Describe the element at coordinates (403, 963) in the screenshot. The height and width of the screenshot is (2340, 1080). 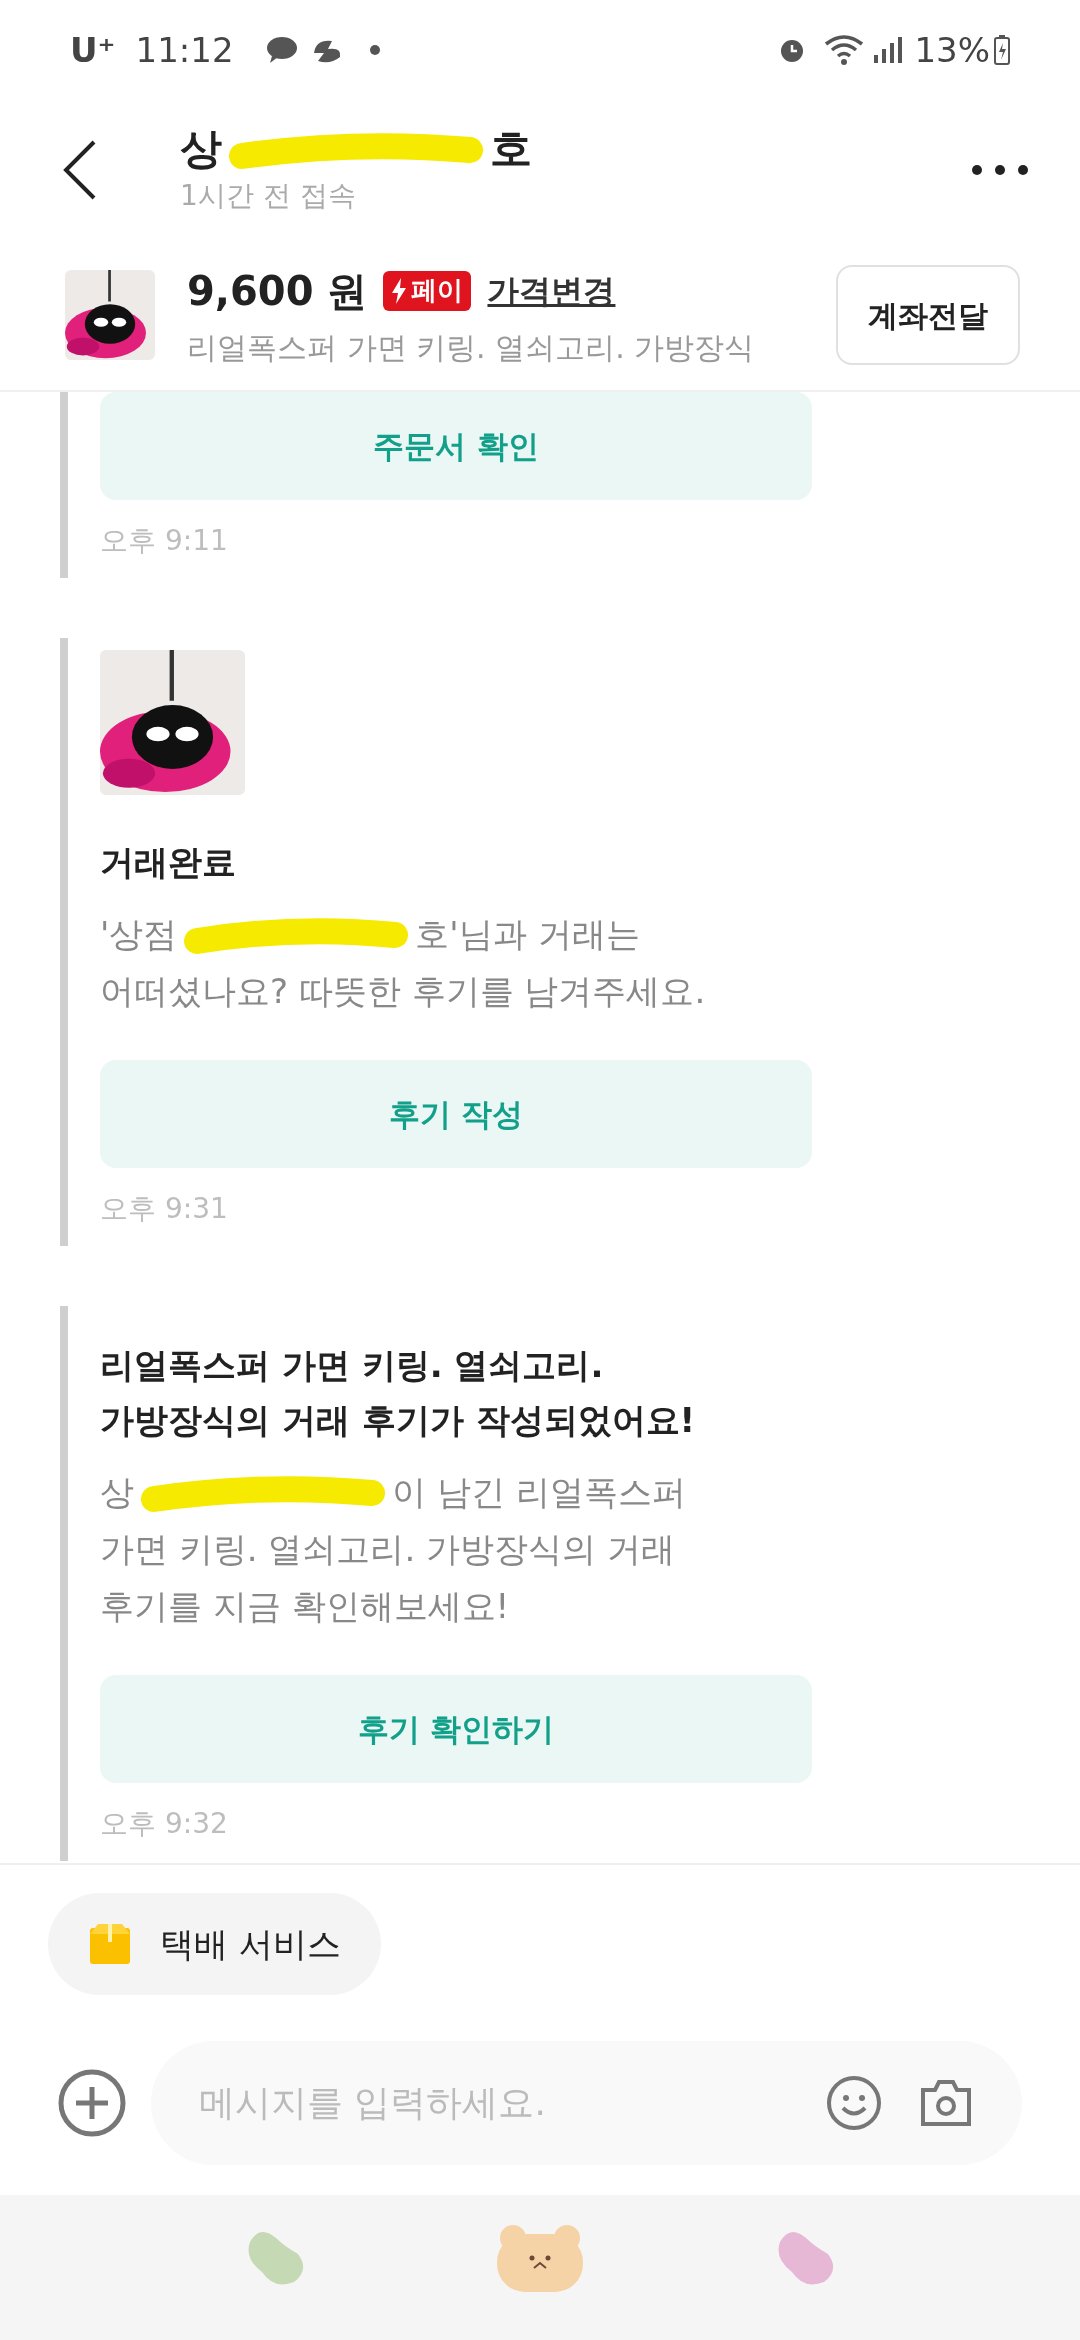
I see `message-body: '상점 호'님과 거래는 어떠셨나요? 따뜻한 후기를 남겨주세요.` at that location.